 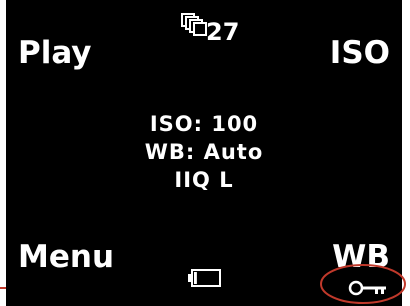 I want to click on iso-softkey-label: ISO, so click(x=360, y=53).